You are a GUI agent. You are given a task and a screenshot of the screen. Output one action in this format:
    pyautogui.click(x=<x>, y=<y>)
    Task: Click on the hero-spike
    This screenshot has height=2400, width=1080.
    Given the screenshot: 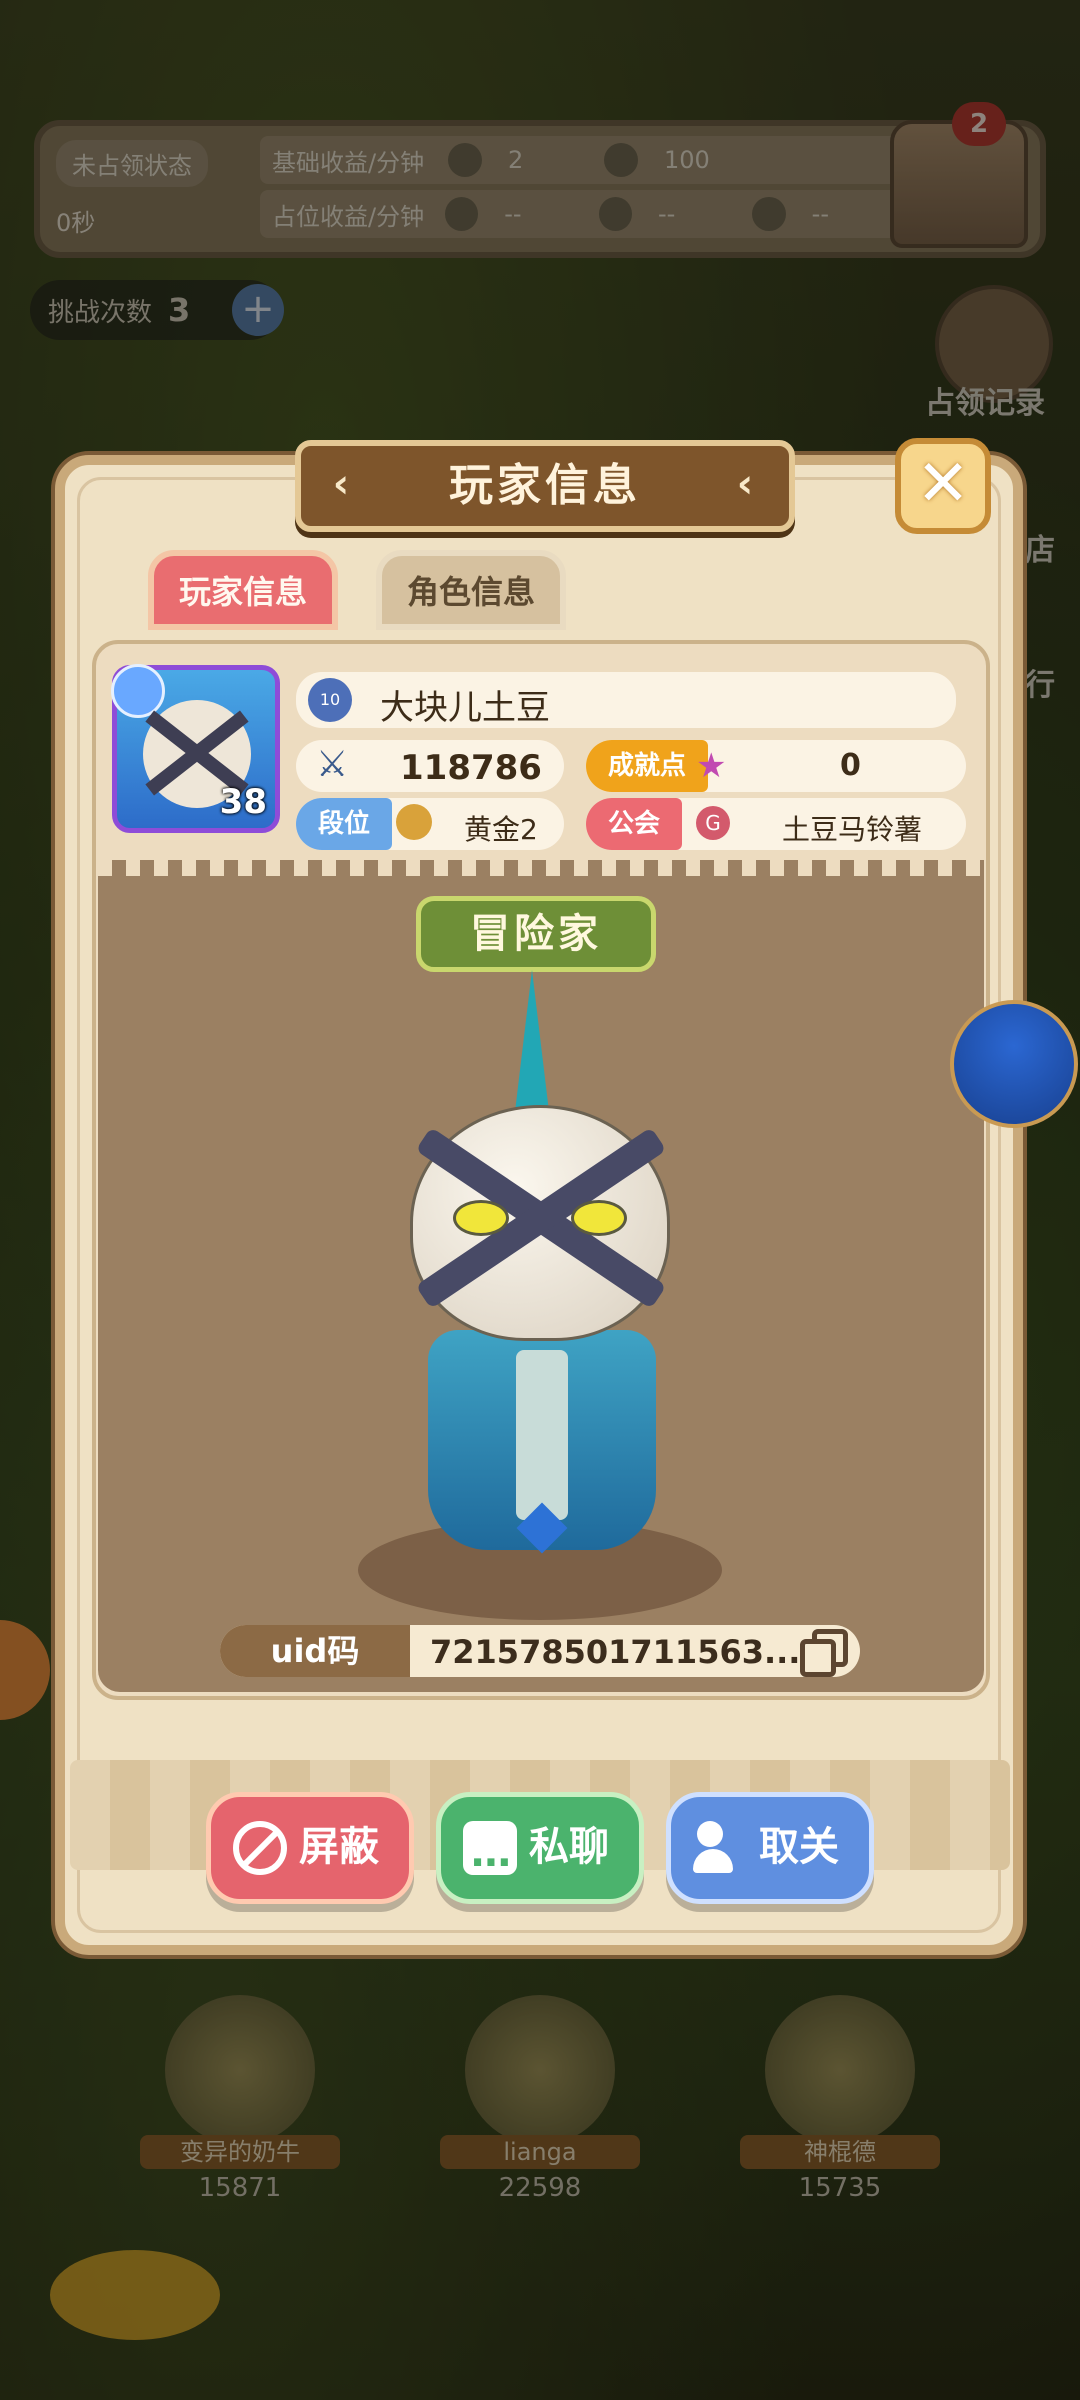 What is the action you would take?
    pyautogui.click(x=532, y=1045)
    